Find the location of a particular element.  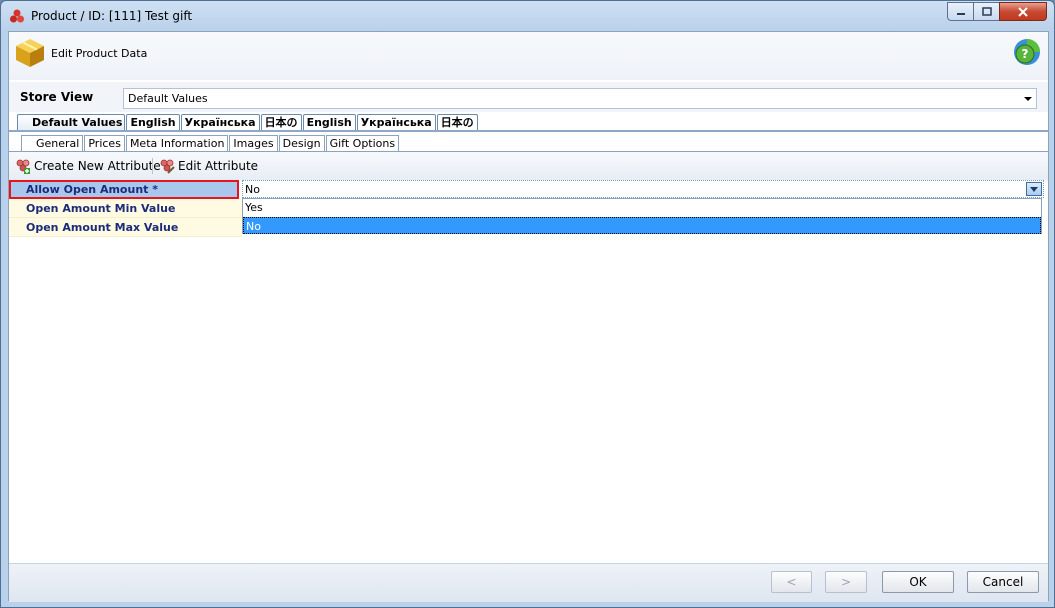

tab-meta-information: Meta Information is located at coordinates (177, 143).